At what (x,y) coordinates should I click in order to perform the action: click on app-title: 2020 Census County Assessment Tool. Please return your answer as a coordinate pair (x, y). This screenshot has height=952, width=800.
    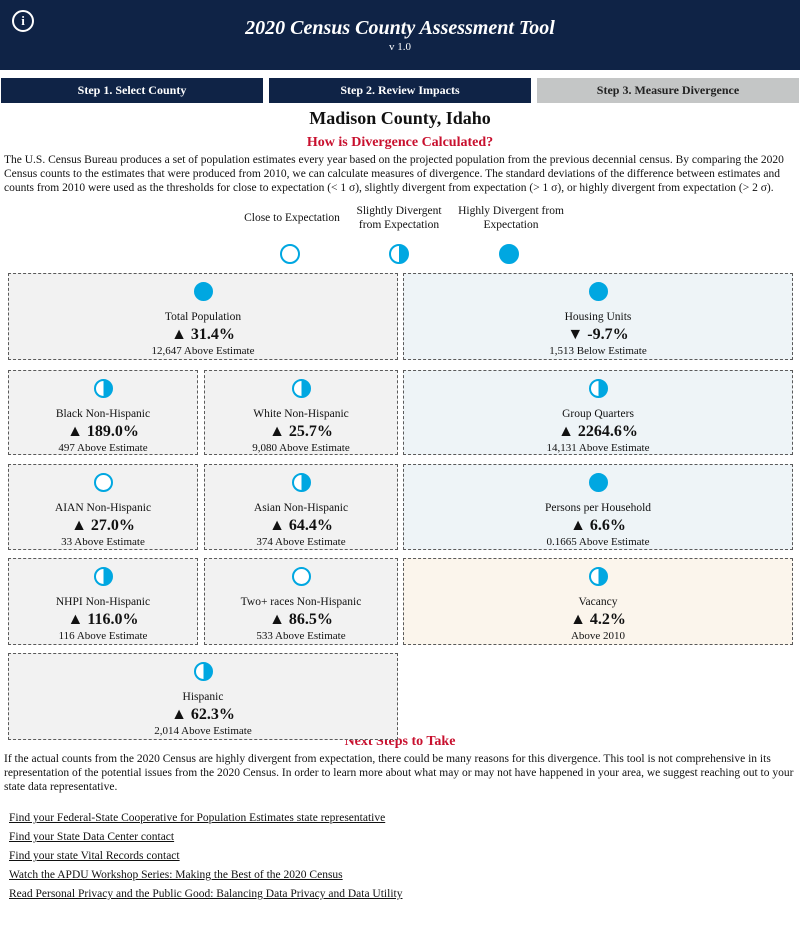
    Looking at the image, I should click on (400, 28).